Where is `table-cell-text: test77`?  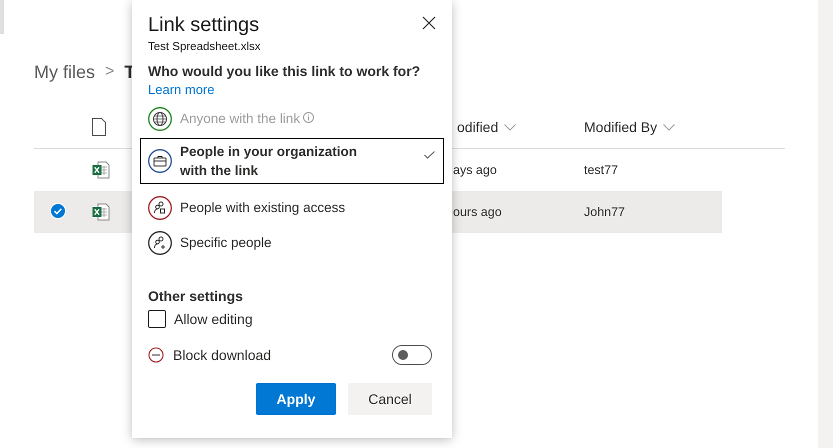 table-cell-text: test77 is located at coordinates (602, 170).